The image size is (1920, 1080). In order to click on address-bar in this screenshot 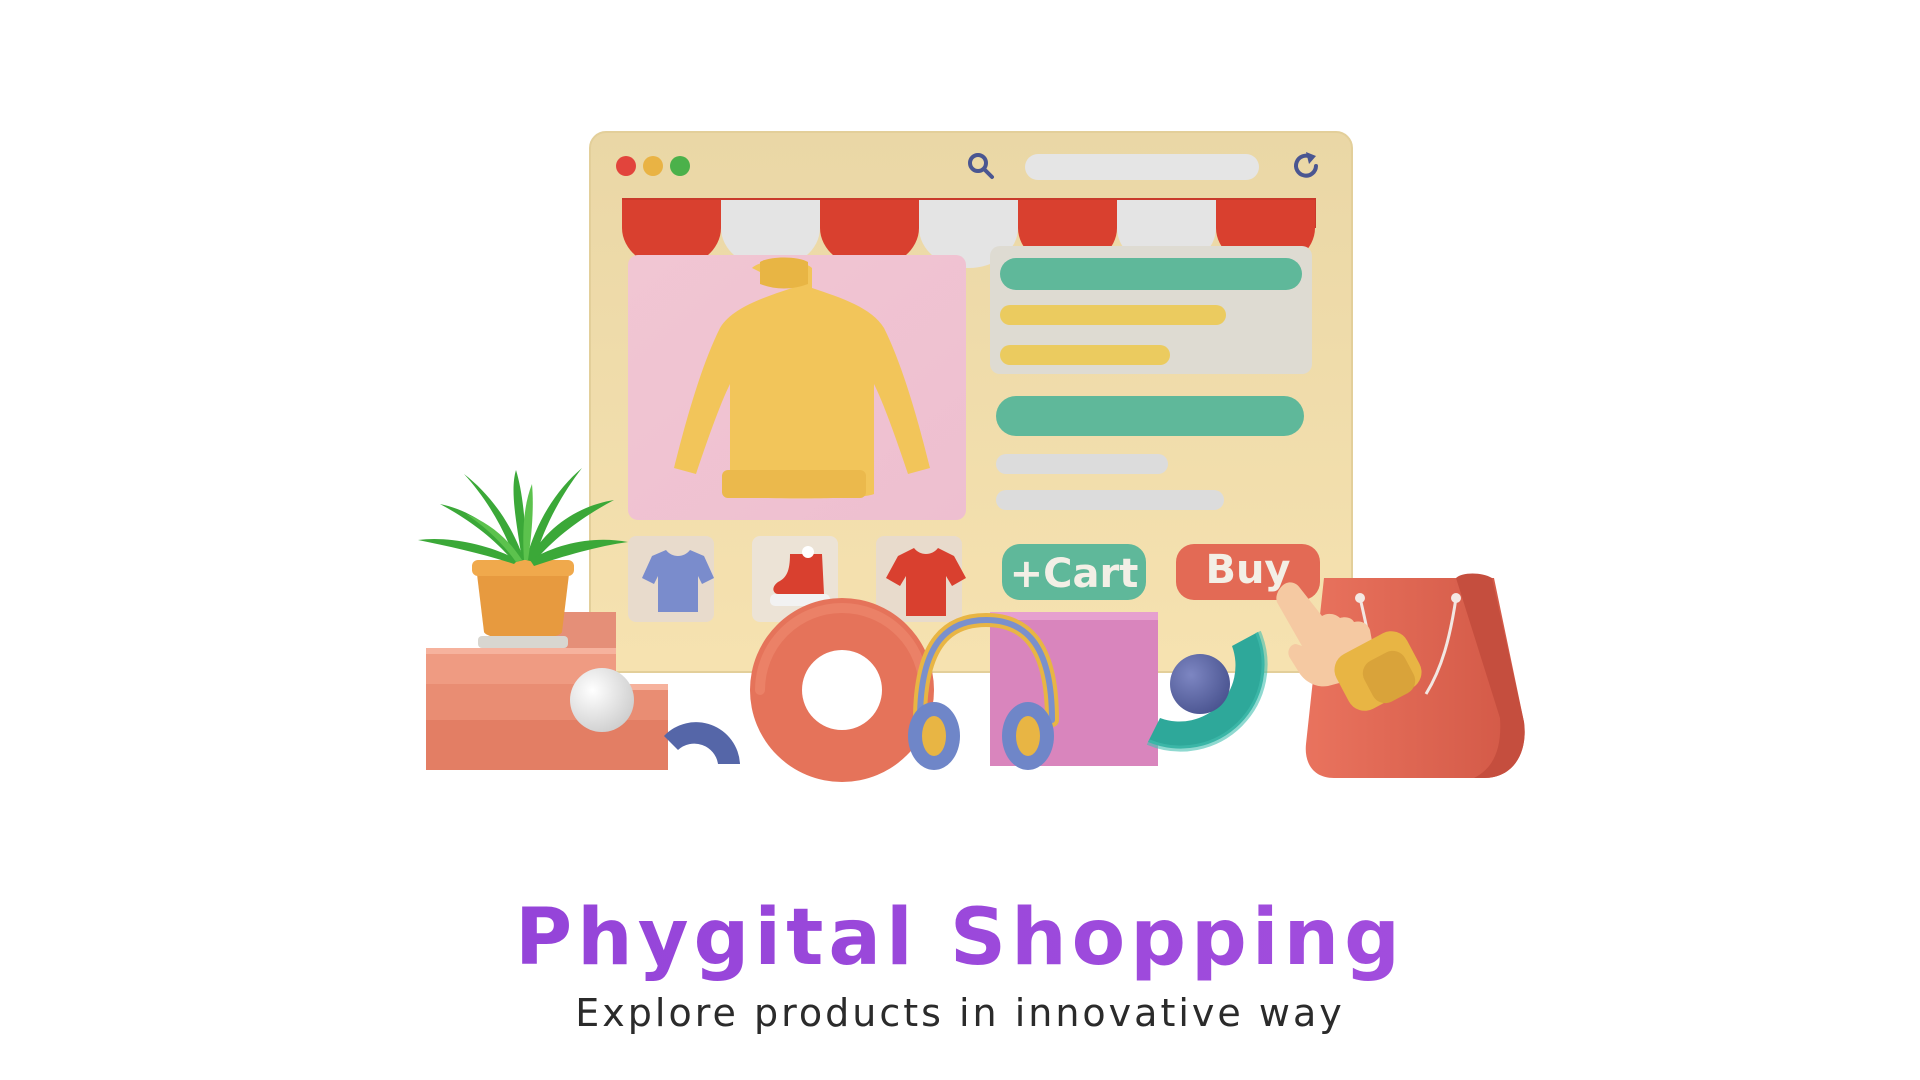, I will do `click(1142, 167)`.